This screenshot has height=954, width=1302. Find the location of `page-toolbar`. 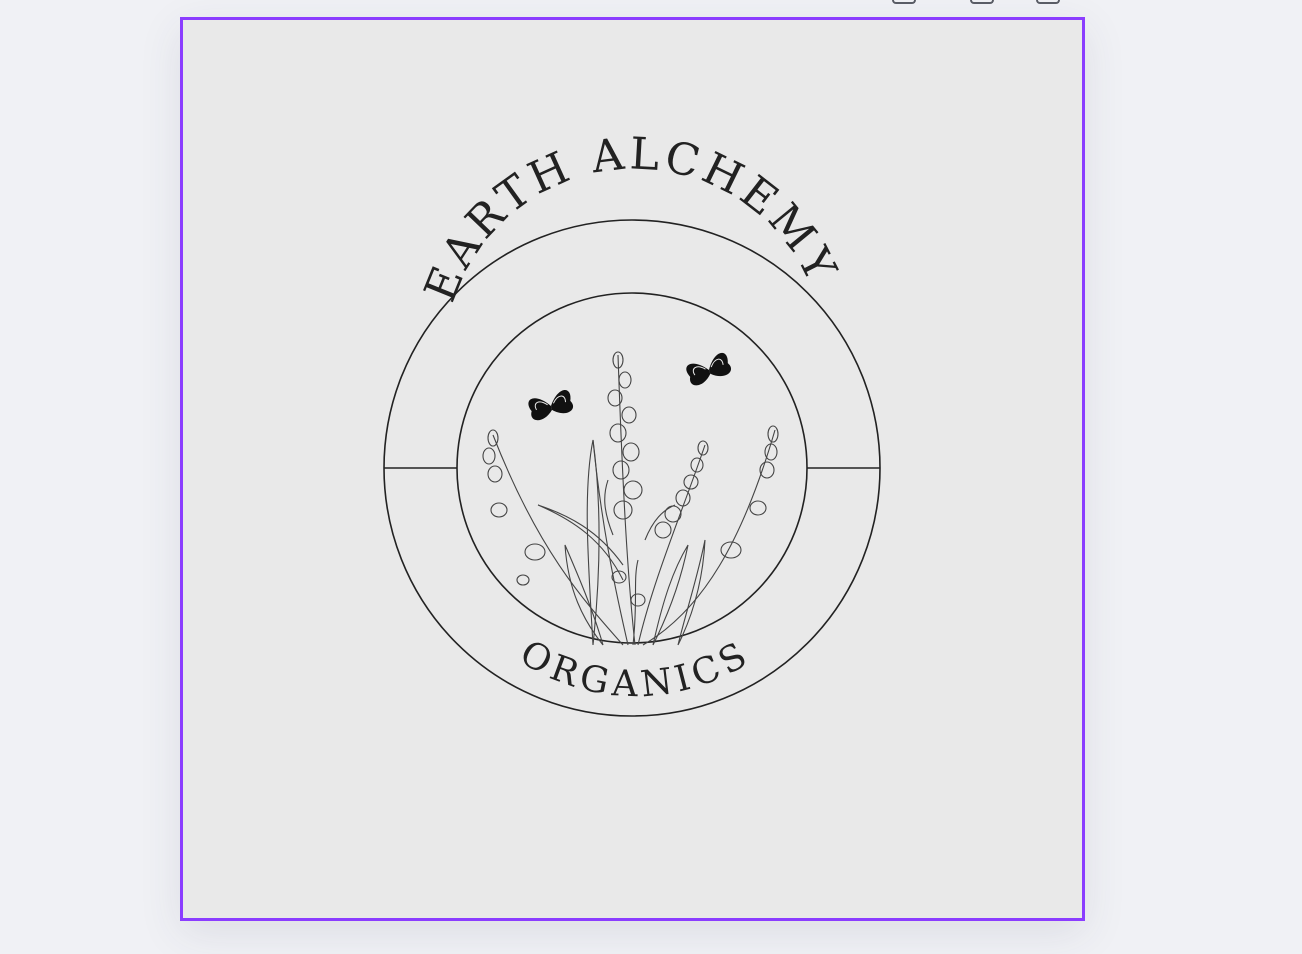

page-toolbar is located at coordinates (980, 3).